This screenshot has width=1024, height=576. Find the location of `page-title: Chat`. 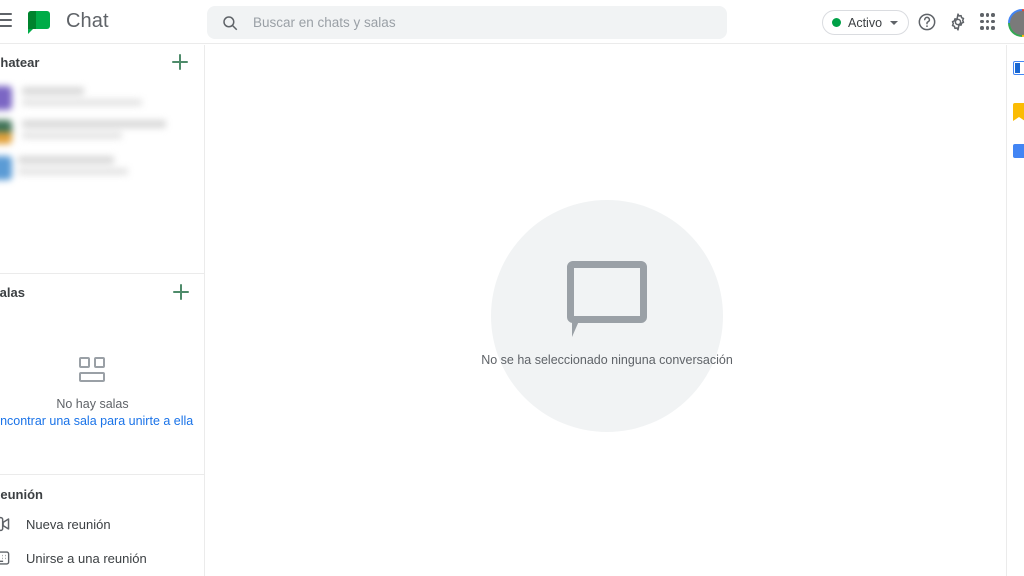

page-title: Chat is located at coordinates (87, 20).